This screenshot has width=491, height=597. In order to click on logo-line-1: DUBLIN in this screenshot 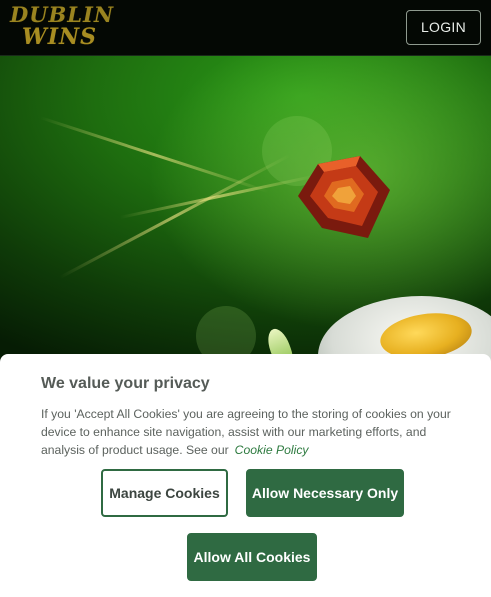, I will do `click(62, 14)`.